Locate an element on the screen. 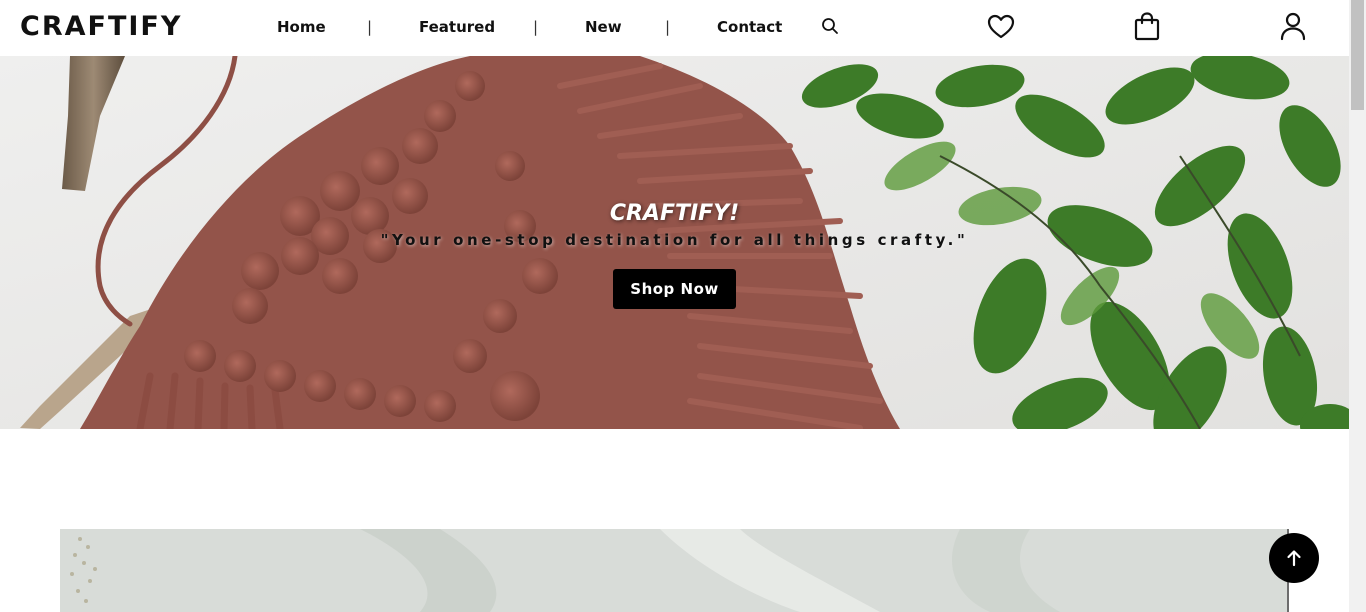 Image resolution: width=1366 pixels, height=612 pixels. fabric-background-image is located at coordinates (674, 570).